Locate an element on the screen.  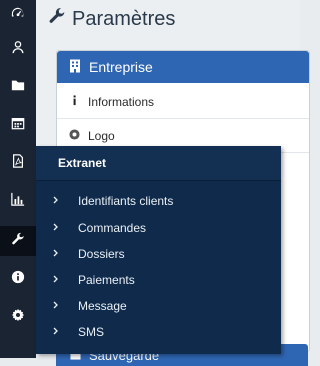
panel-header: Entreprise is located at coordinates (183, 67).